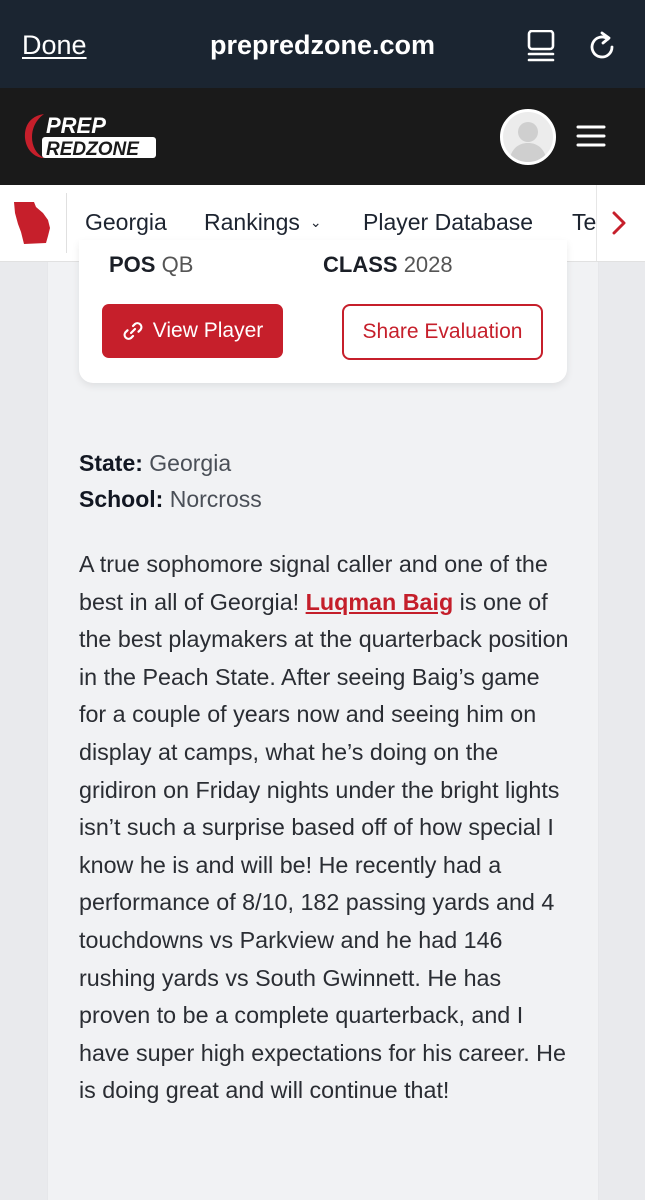 The image size is (645, 1200). Describe the element at coordinates (208, 330) in the screenshot. I see `view-player-label: View Player` at that location.